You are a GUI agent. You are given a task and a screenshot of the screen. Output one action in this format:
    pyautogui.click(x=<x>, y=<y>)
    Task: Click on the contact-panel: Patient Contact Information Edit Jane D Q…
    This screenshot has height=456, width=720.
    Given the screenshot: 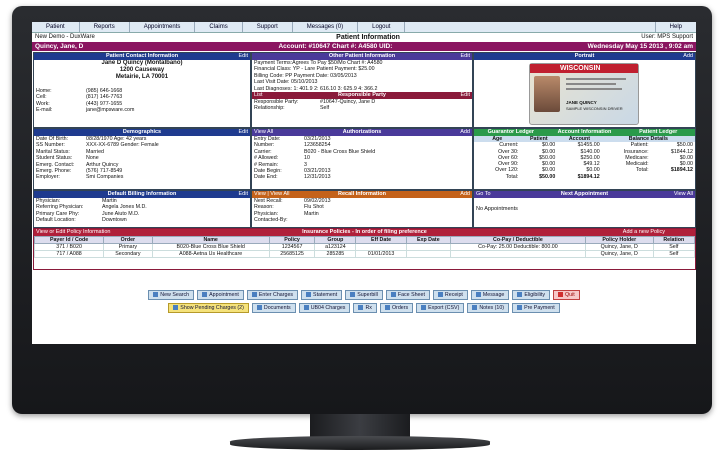 What is the action you would take?
    pyautogui.click(x=142, y=90)
    